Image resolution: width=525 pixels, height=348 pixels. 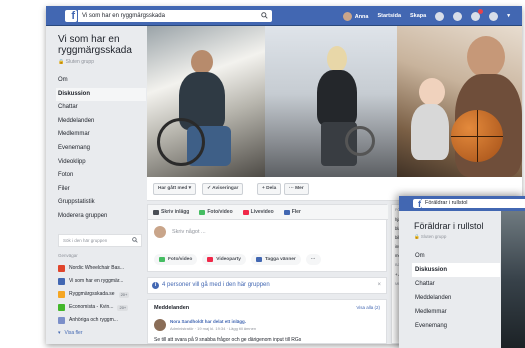 I want to click on sidebar-item-group-insights: Gruppstatistik, so click(x=101, y=203).